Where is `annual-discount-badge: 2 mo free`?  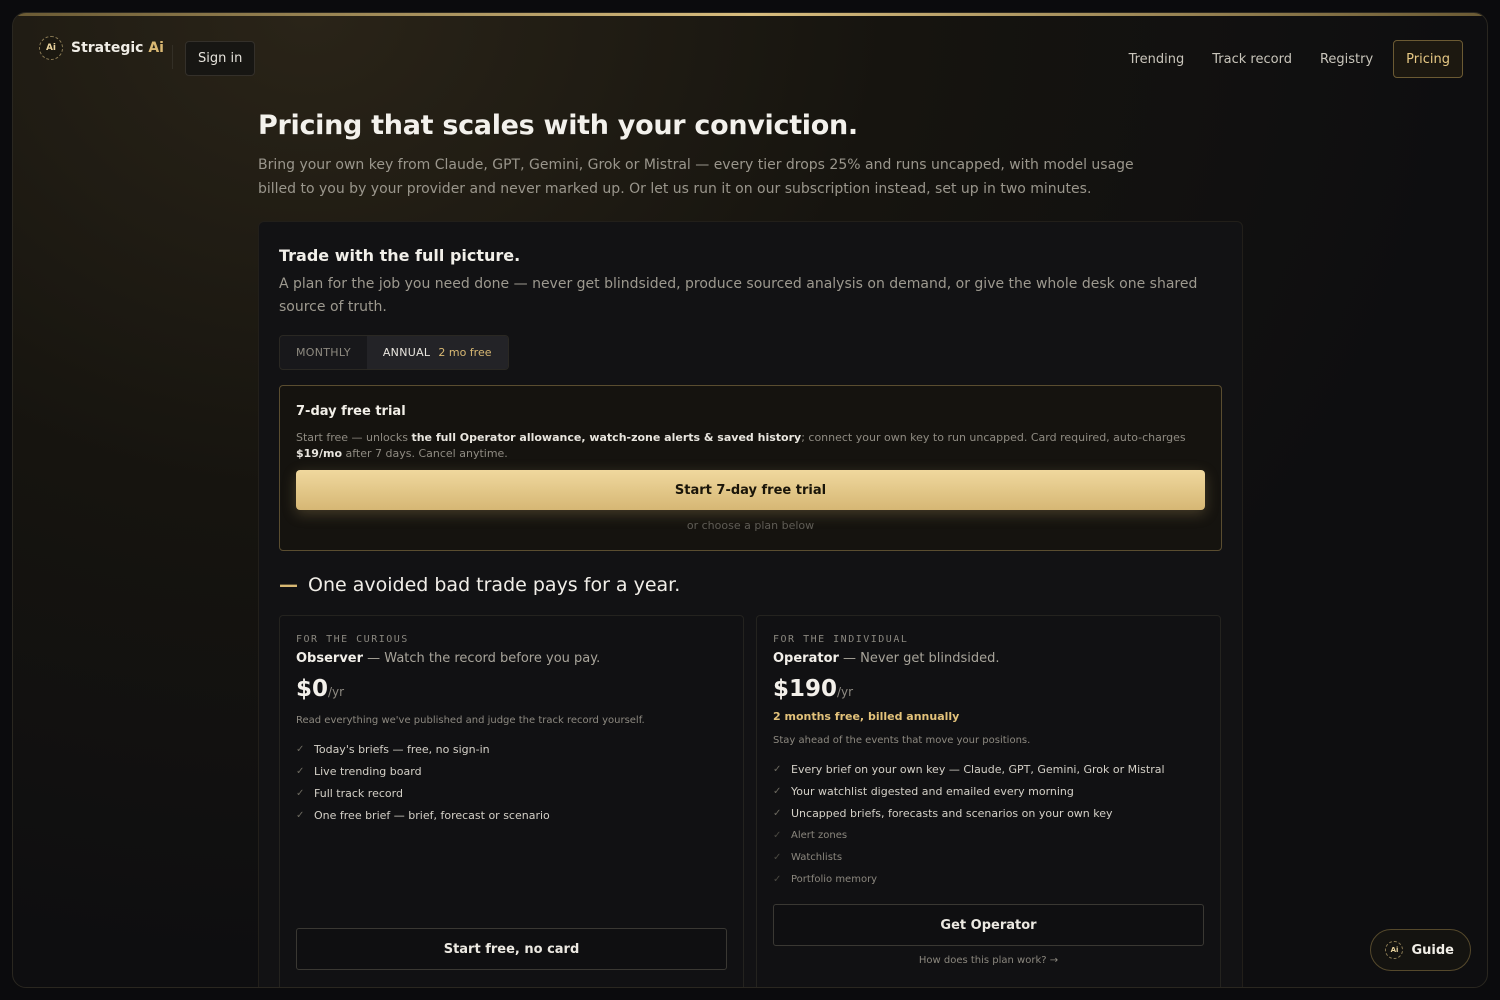 annual-discount-badge: 2 mo free is located at coordinates (465, 352).